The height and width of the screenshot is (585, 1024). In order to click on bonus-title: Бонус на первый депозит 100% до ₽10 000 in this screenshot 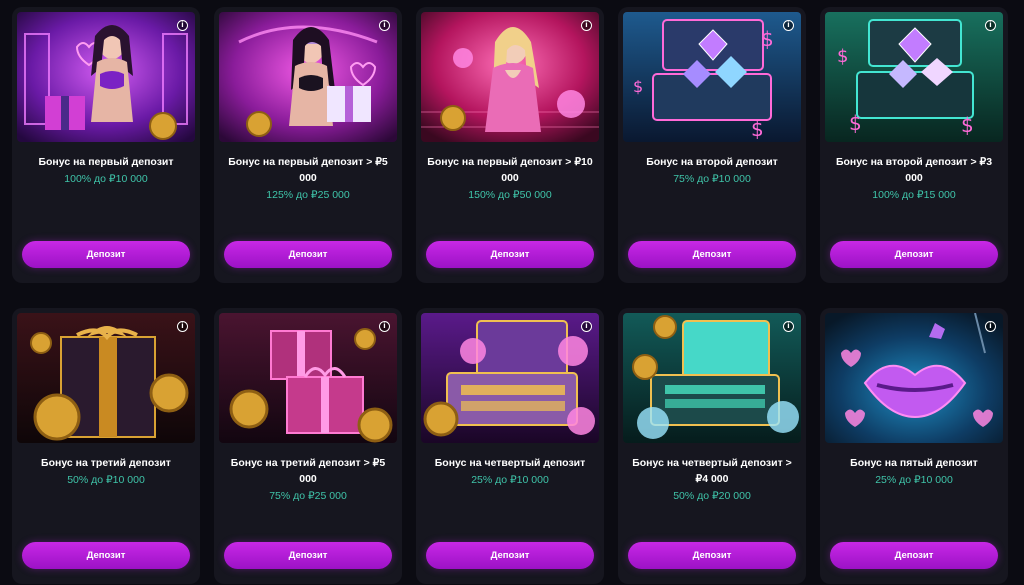, I will do `click(106, 170)`.